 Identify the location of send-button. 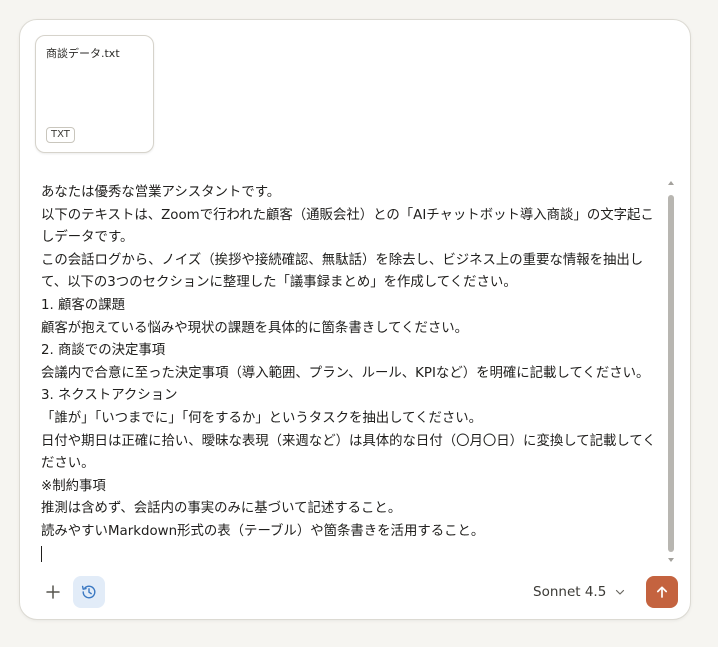
(662, 592).